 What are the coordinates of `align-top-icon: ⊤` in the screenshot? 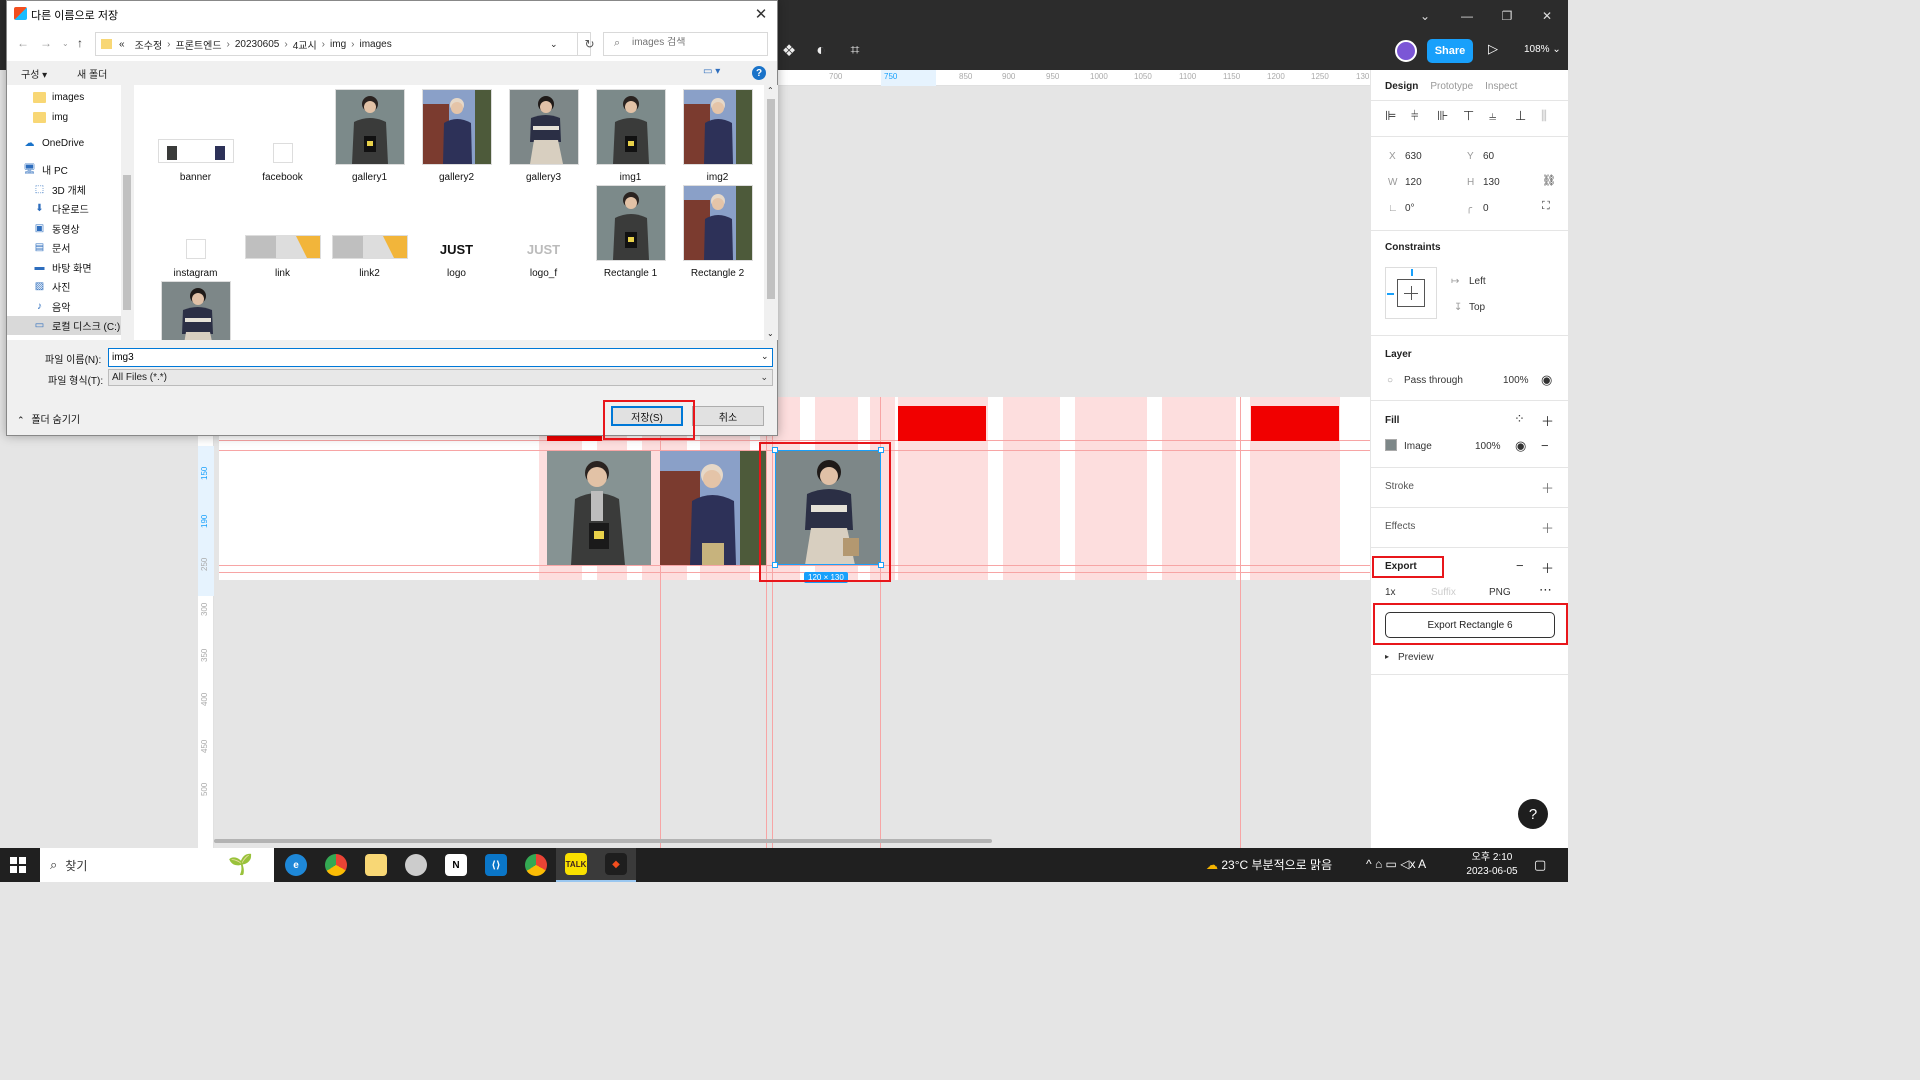 It's located at (1468, 116).